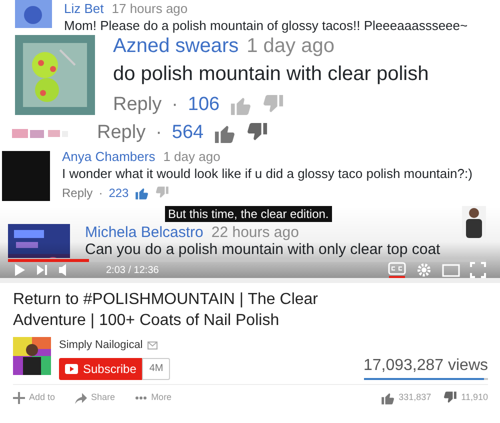 This screenshot has width=500, height=423. Describe the element at coordinates (425, 366) in the screenshot. I see `view-count: 17,093,287 views` at that location.